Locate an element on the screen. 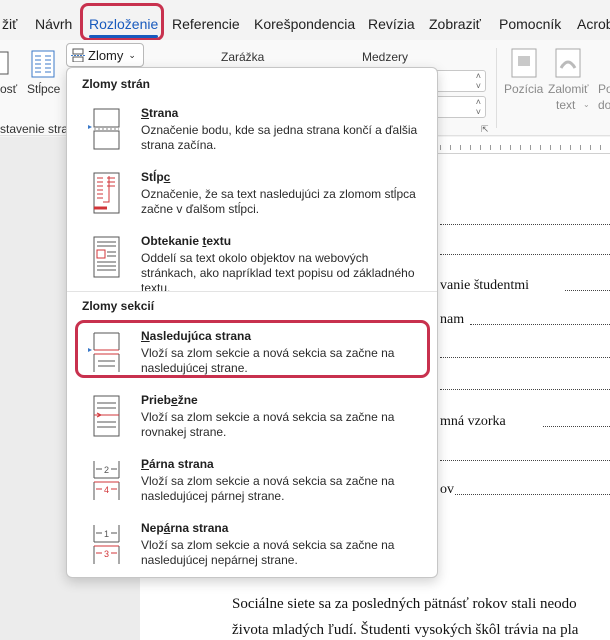 The image size is (610, 640). toc-line: mná vzorka is located at coordinates (473, 421).